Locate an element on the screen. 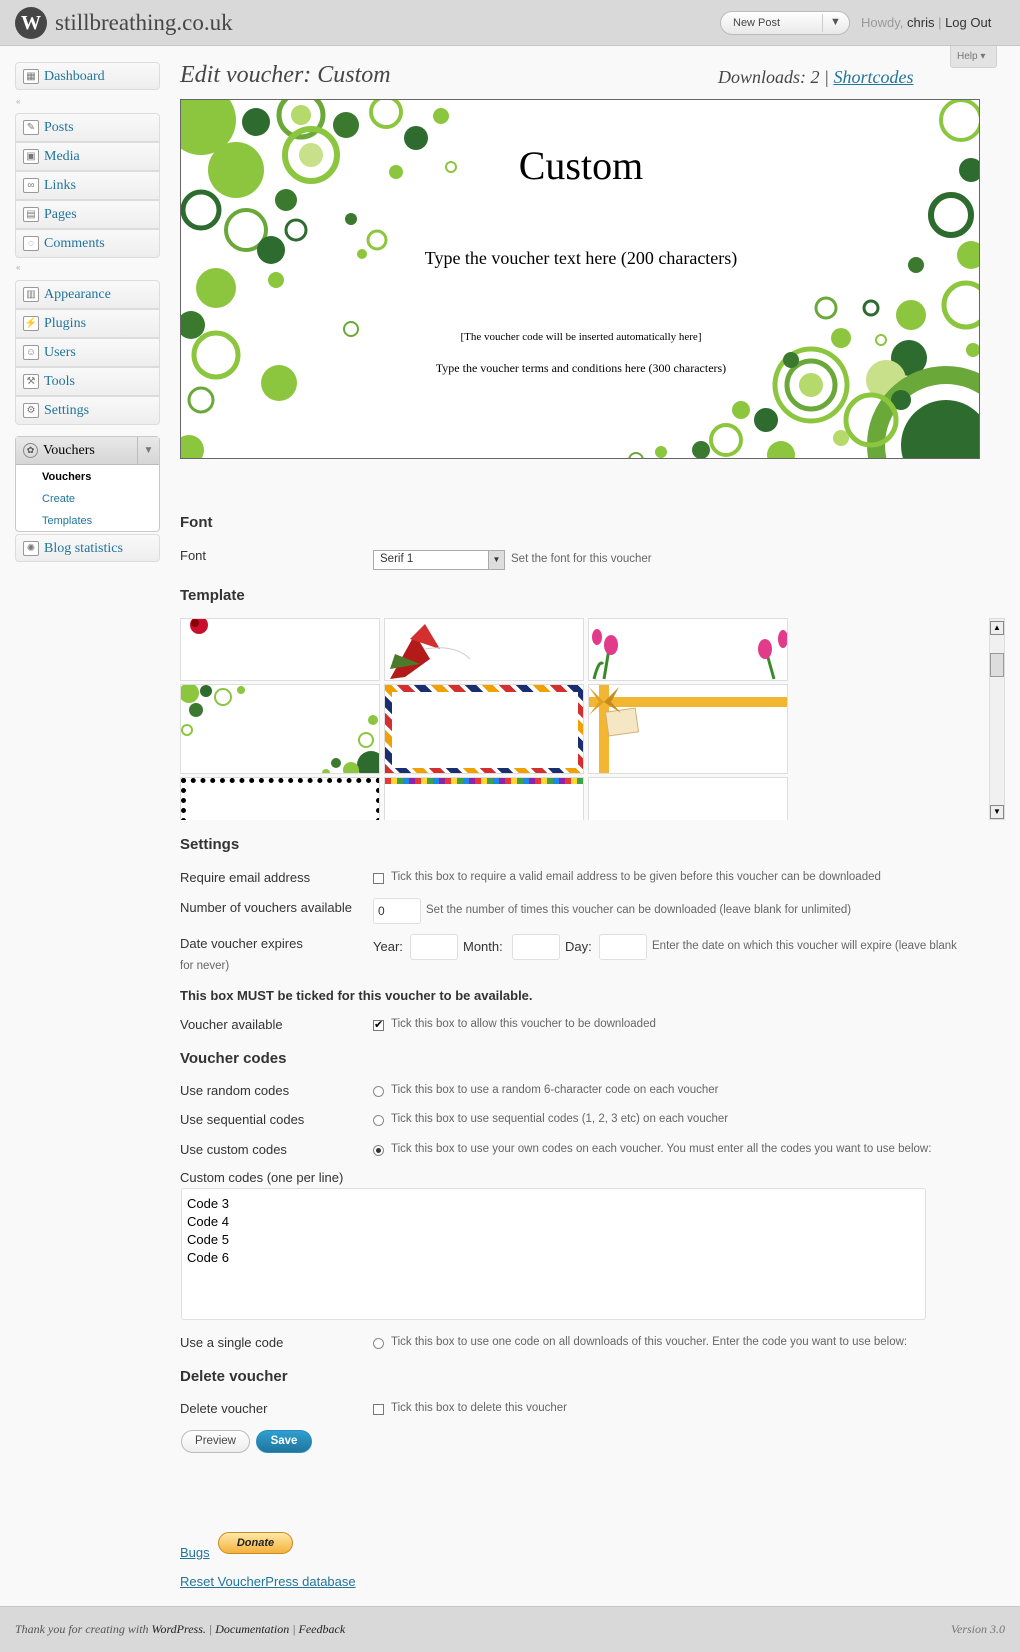  font-select: Serif 1 ▼ is located at coordinates (439, 560).